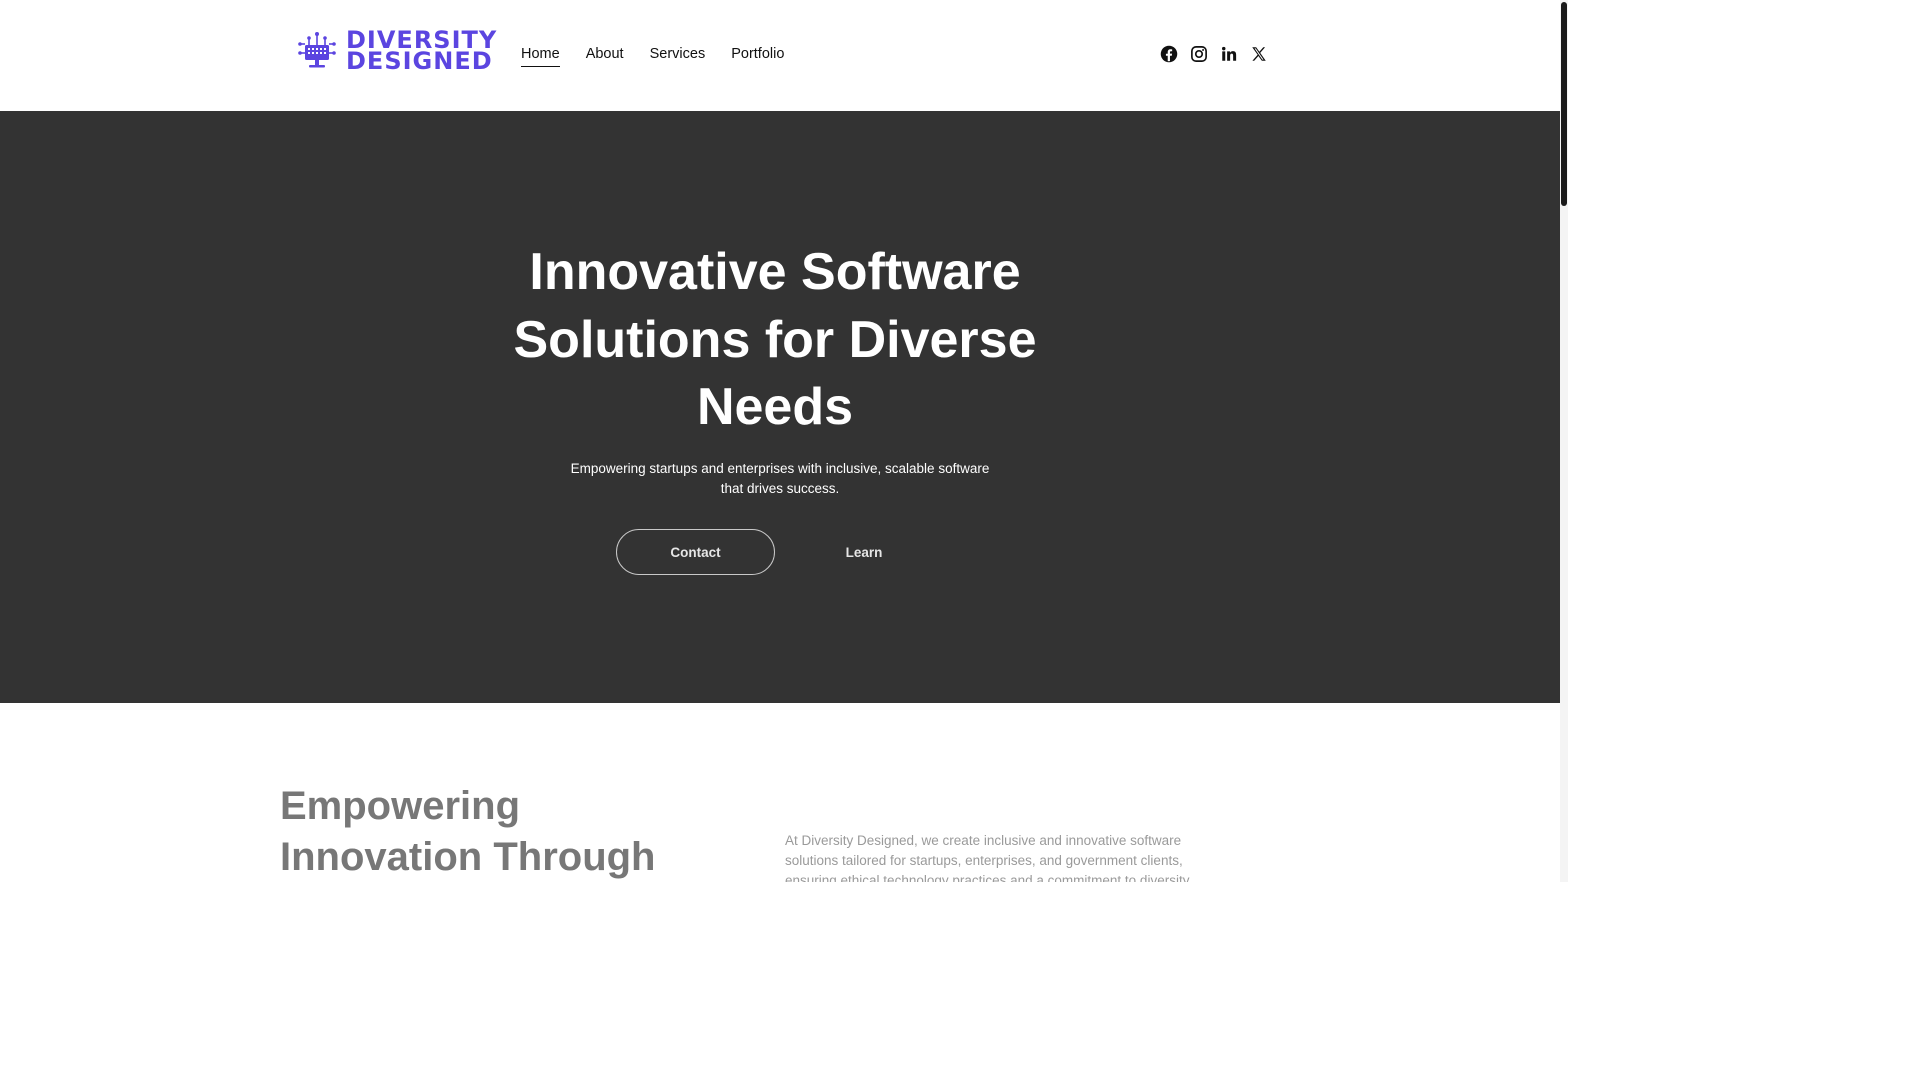 This screenshot has width=1920, height=1080. What do you see at coordinates (540, 56) in the screenshot?
I see `nav-home: Home` at bounding box center [540, 56].